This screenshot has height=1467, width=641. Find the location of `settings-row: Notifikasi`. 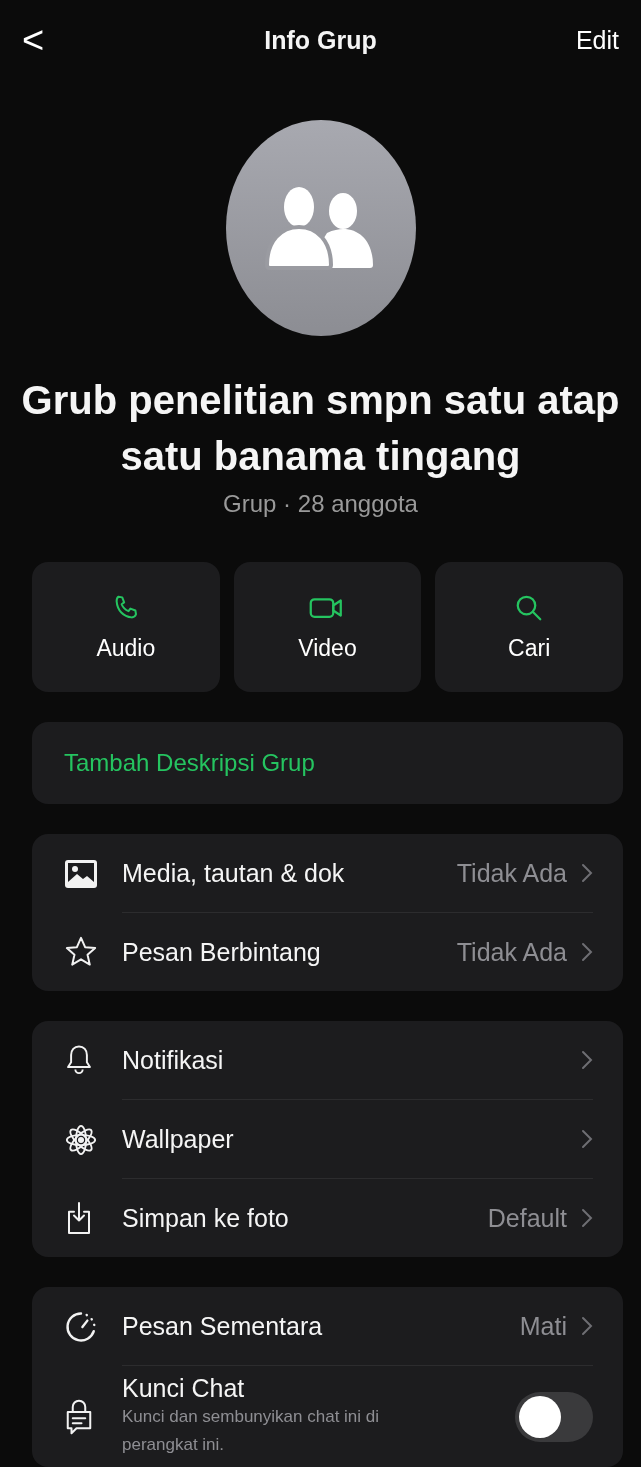

settings-row: Notifikasi is located at coordinates (327, 1060).